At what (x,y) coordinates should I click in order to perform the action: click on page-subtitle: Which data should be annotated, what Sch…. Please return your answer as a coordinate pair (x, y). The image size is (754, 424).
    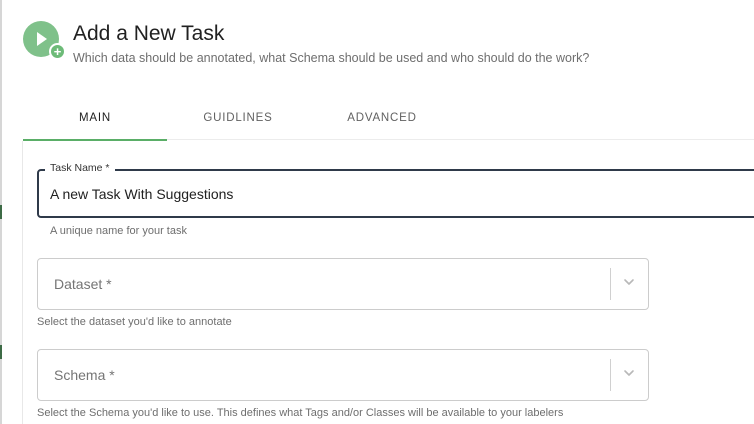
    Looking at the image, I should click on (331, 58).